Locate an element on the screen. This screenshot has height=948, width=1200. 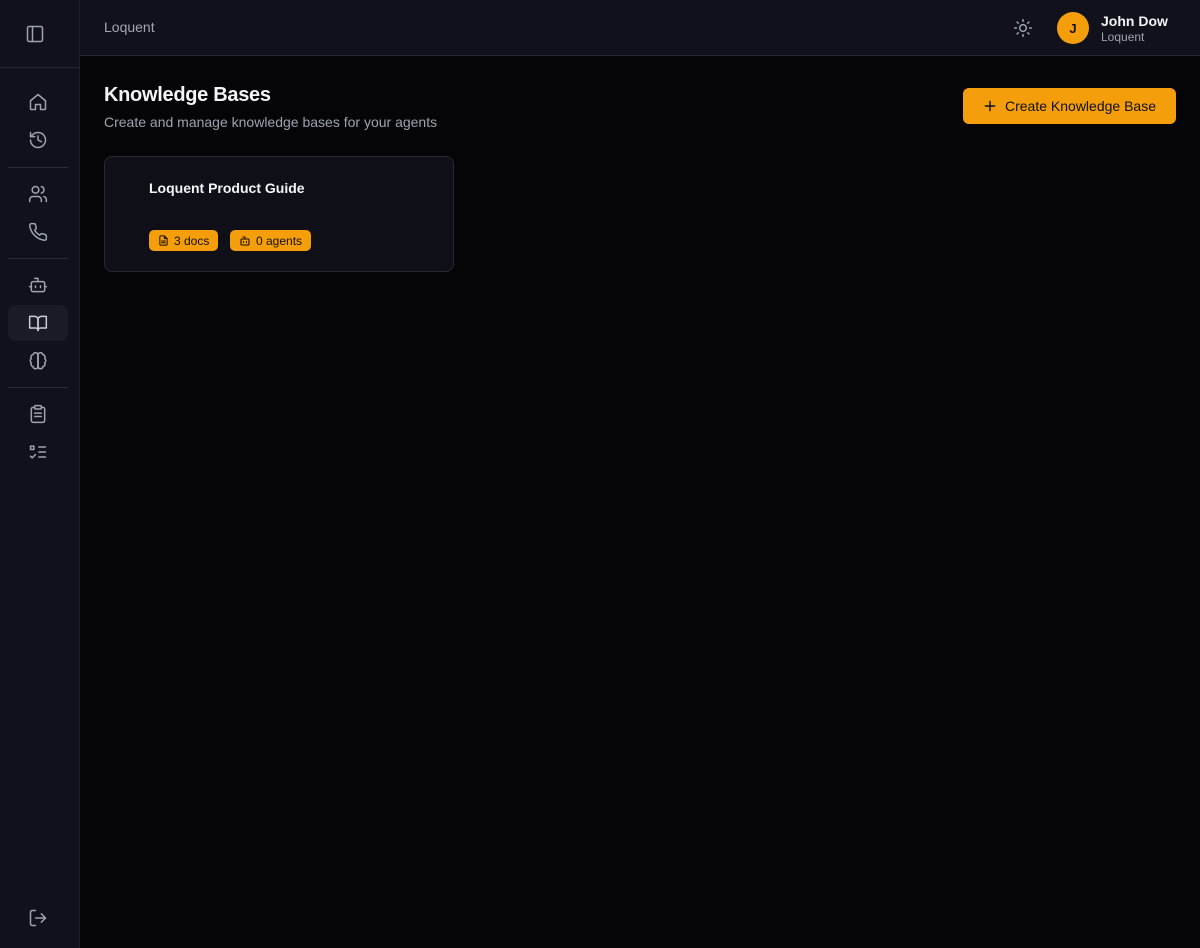
agents-count-badge: 0 agents is located at coordinates (271, 240).